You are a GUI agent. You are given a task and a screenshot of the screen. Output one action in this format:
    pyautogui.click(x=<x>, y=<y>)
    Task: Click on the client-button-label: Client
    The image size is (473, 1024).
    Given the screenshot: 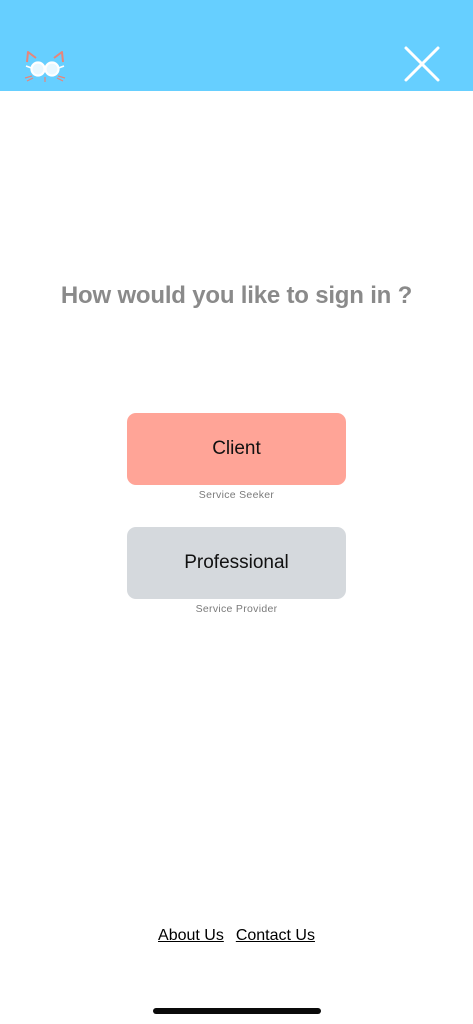 What is the action you would take?
    pyautogui.click(x=236, y=448)
    